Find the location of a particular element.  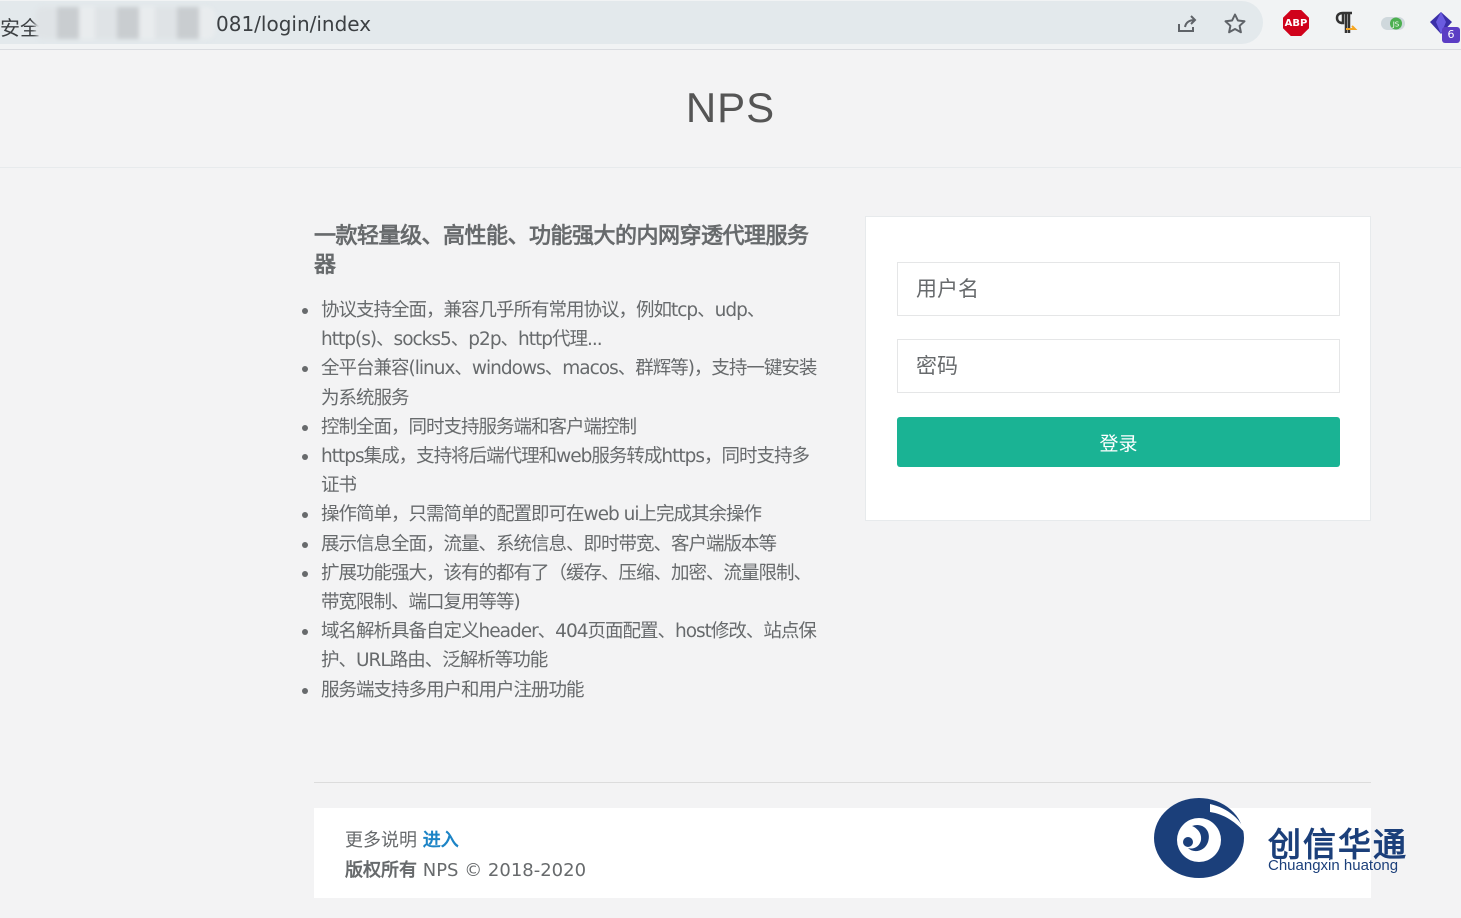

page-title: NPS is located at coordinates (730, 107).